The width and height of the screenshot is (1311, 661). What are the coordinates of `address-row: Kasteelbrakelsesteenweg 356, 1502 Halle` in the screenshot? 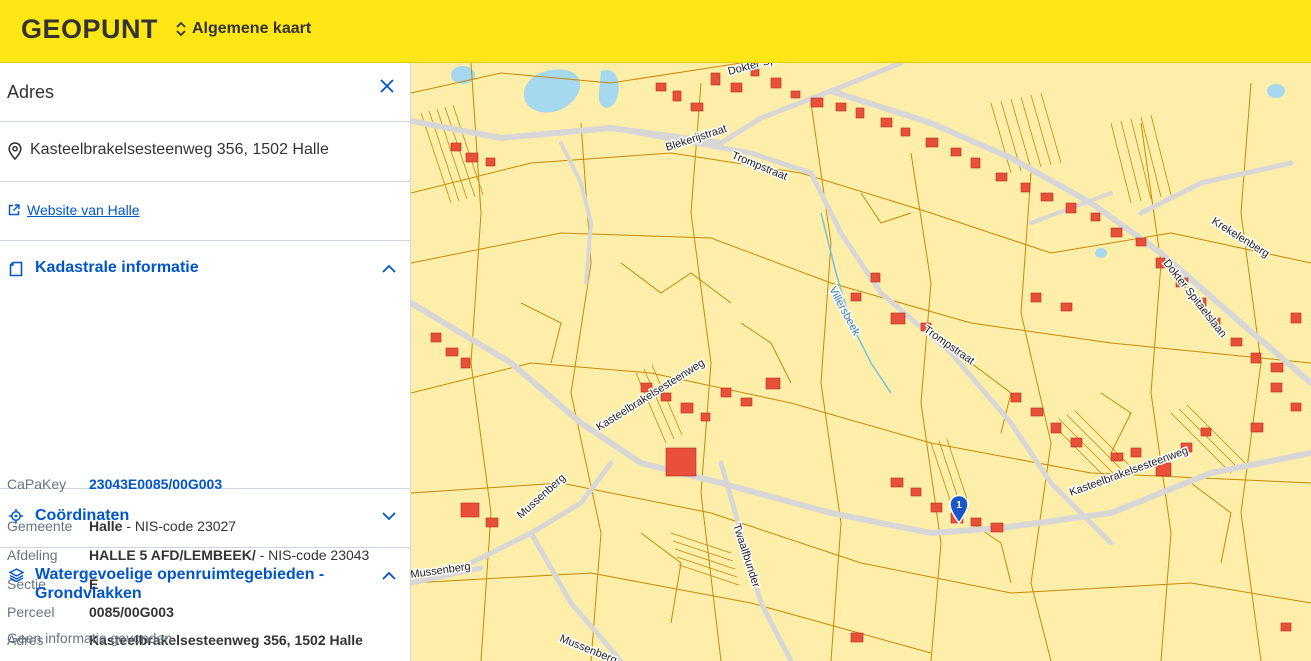 It's located at (205, 152).